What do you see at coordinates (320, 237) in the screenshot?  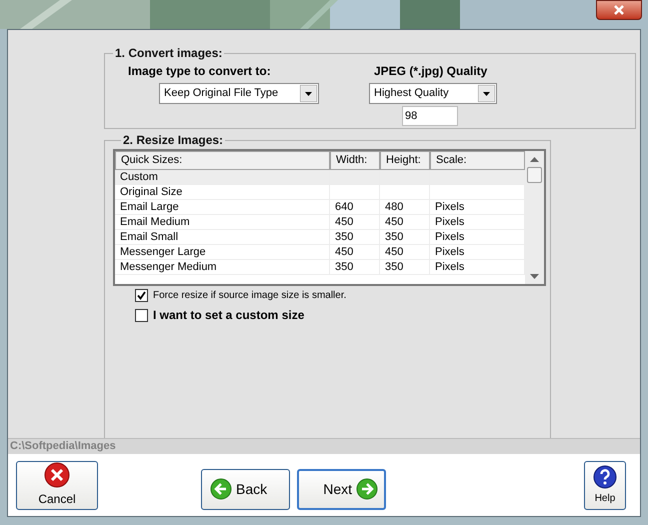 I see `list-row: Email Small 350 350 Pixels` at bounding box center [320, 237].